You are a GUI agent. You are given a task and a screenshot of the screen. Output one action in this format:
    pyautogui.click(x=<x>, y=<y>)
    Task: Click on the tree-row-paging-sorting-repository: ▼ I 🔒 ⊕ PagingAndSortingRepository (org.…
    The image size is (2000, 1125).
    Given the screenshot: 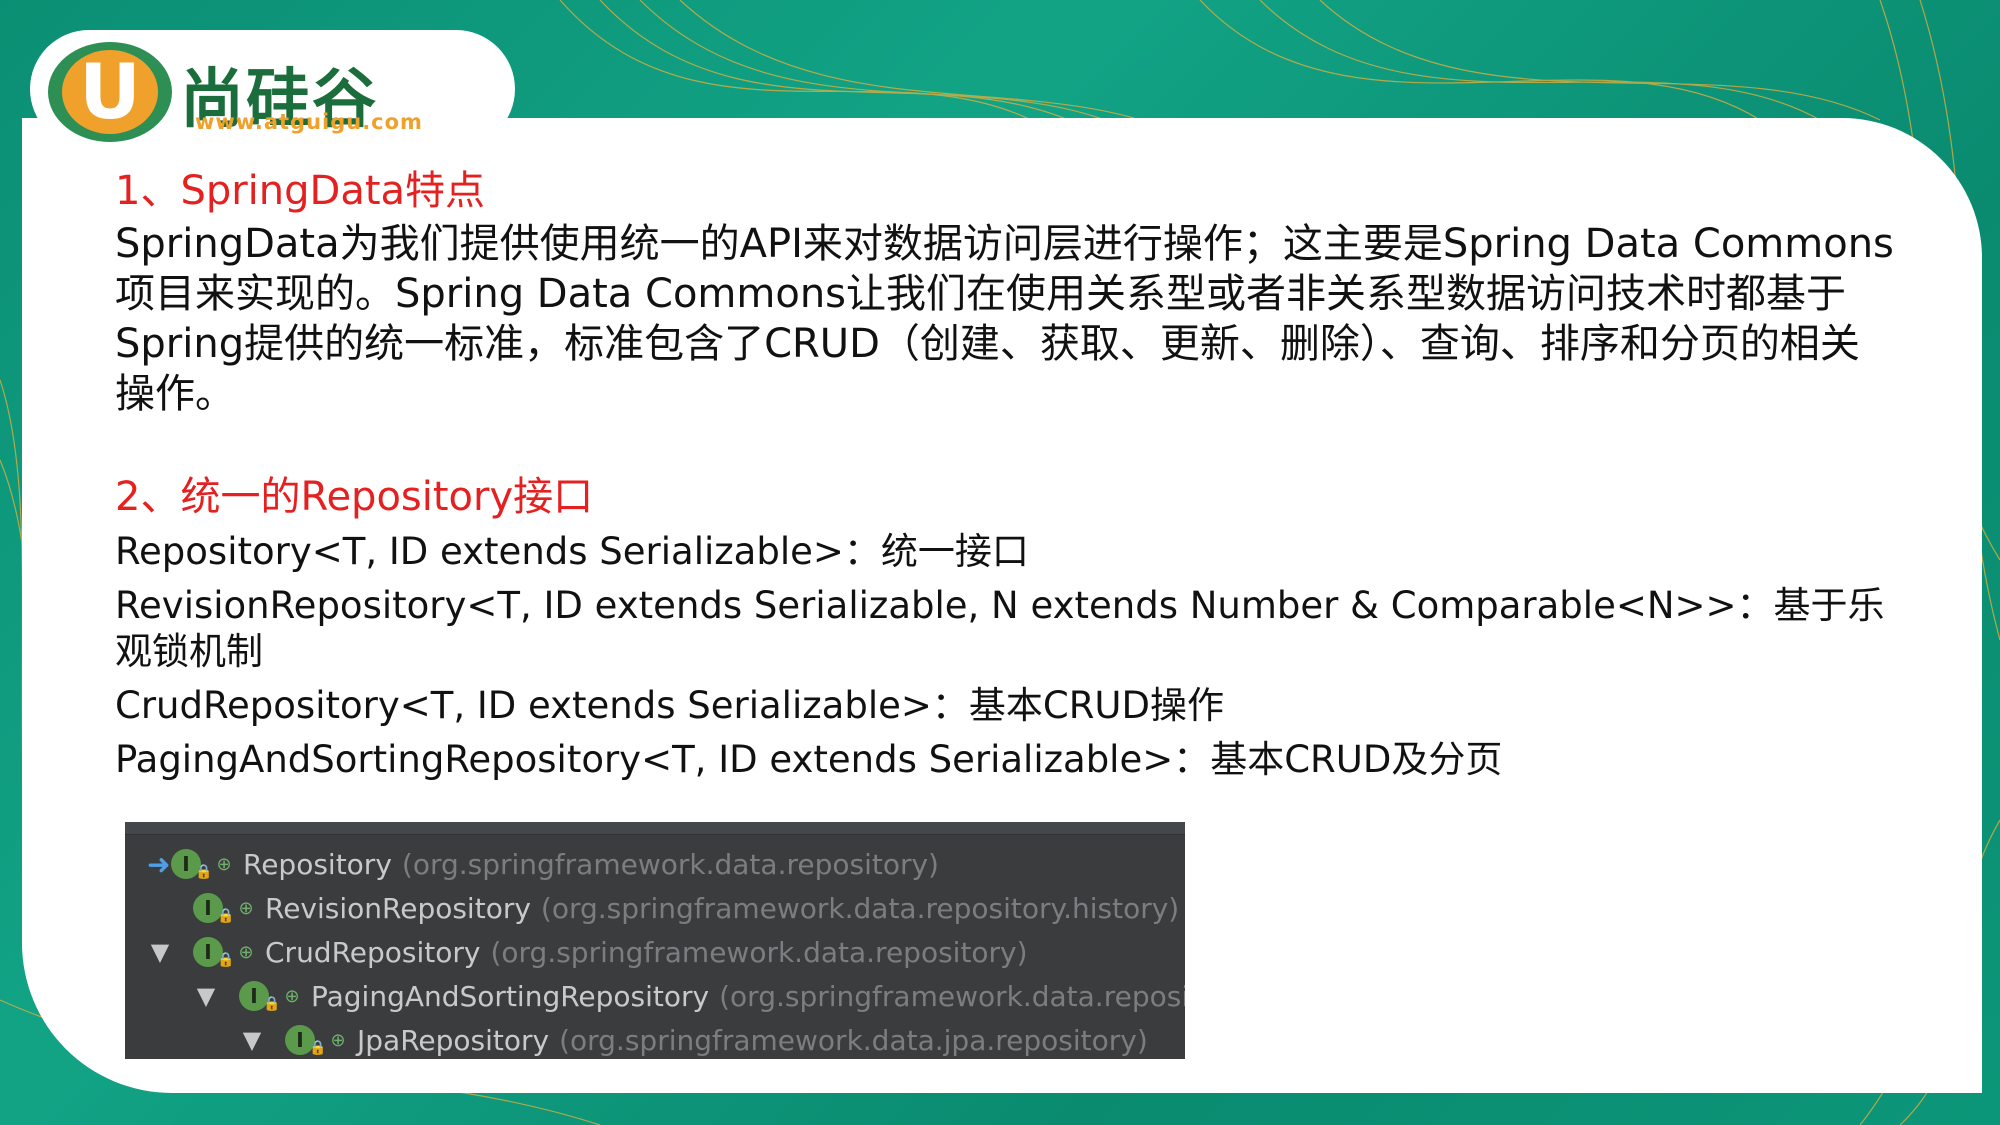 What is the action you would take?
    pyautogui.click(x=687, y=996)
    